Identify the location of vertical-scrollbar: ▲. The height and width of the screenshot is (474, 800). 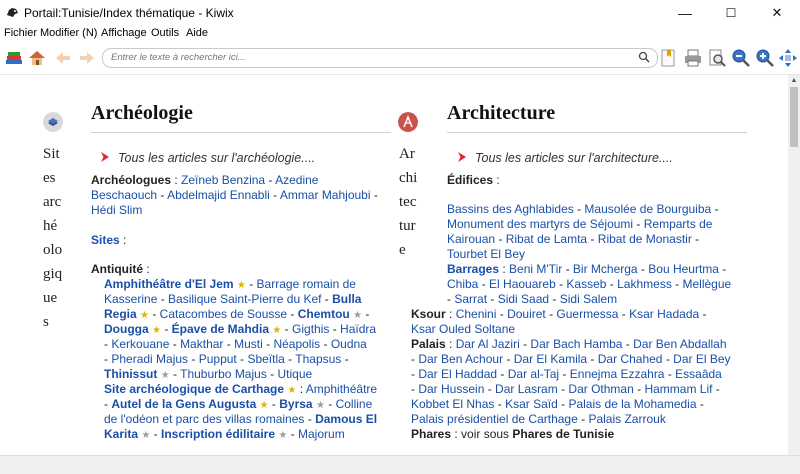
(794, 265).